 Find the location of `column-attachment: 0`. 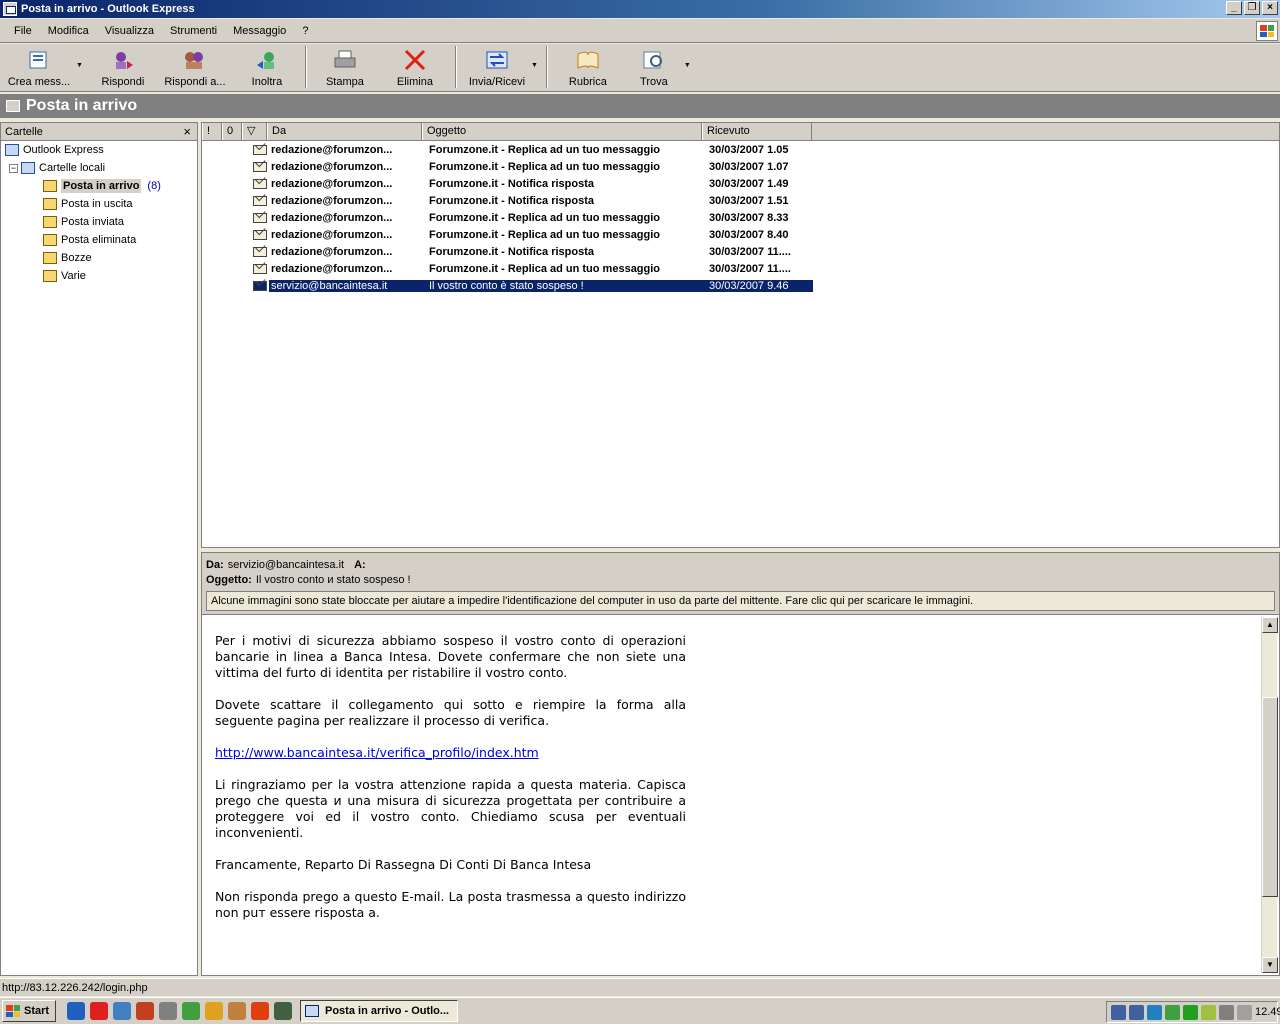

column-attachment: 0 is located at coordinates (232, 131).